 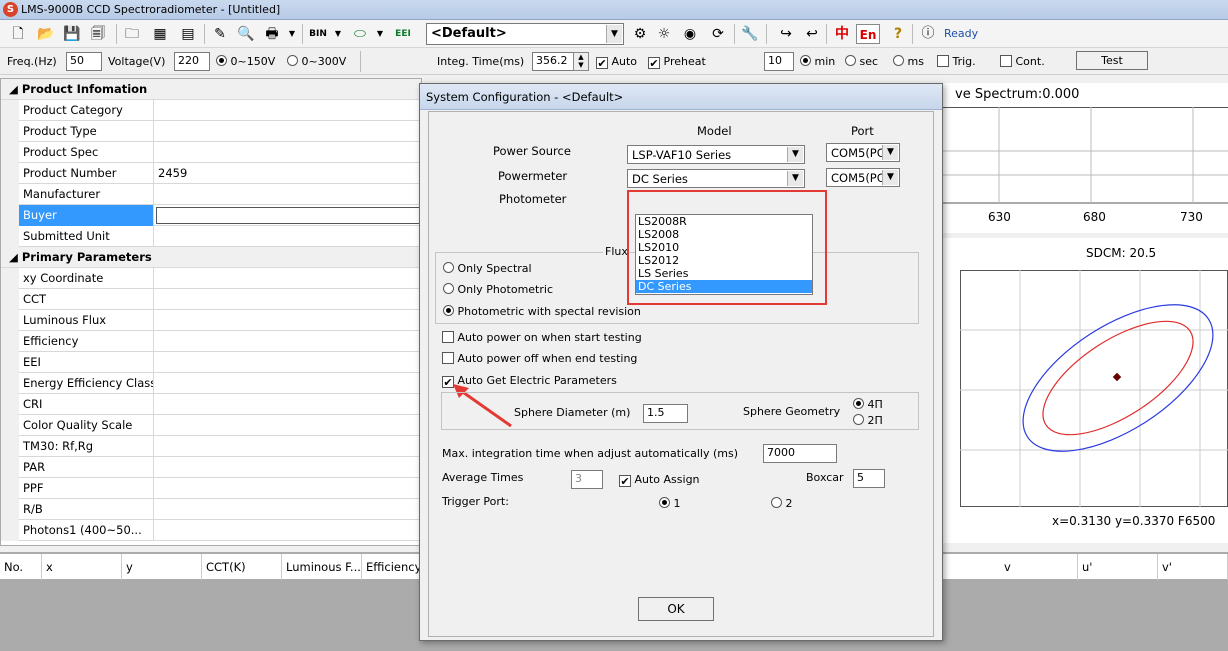 I want to click on bin-icon: BIN, so click(x=318, y=34).